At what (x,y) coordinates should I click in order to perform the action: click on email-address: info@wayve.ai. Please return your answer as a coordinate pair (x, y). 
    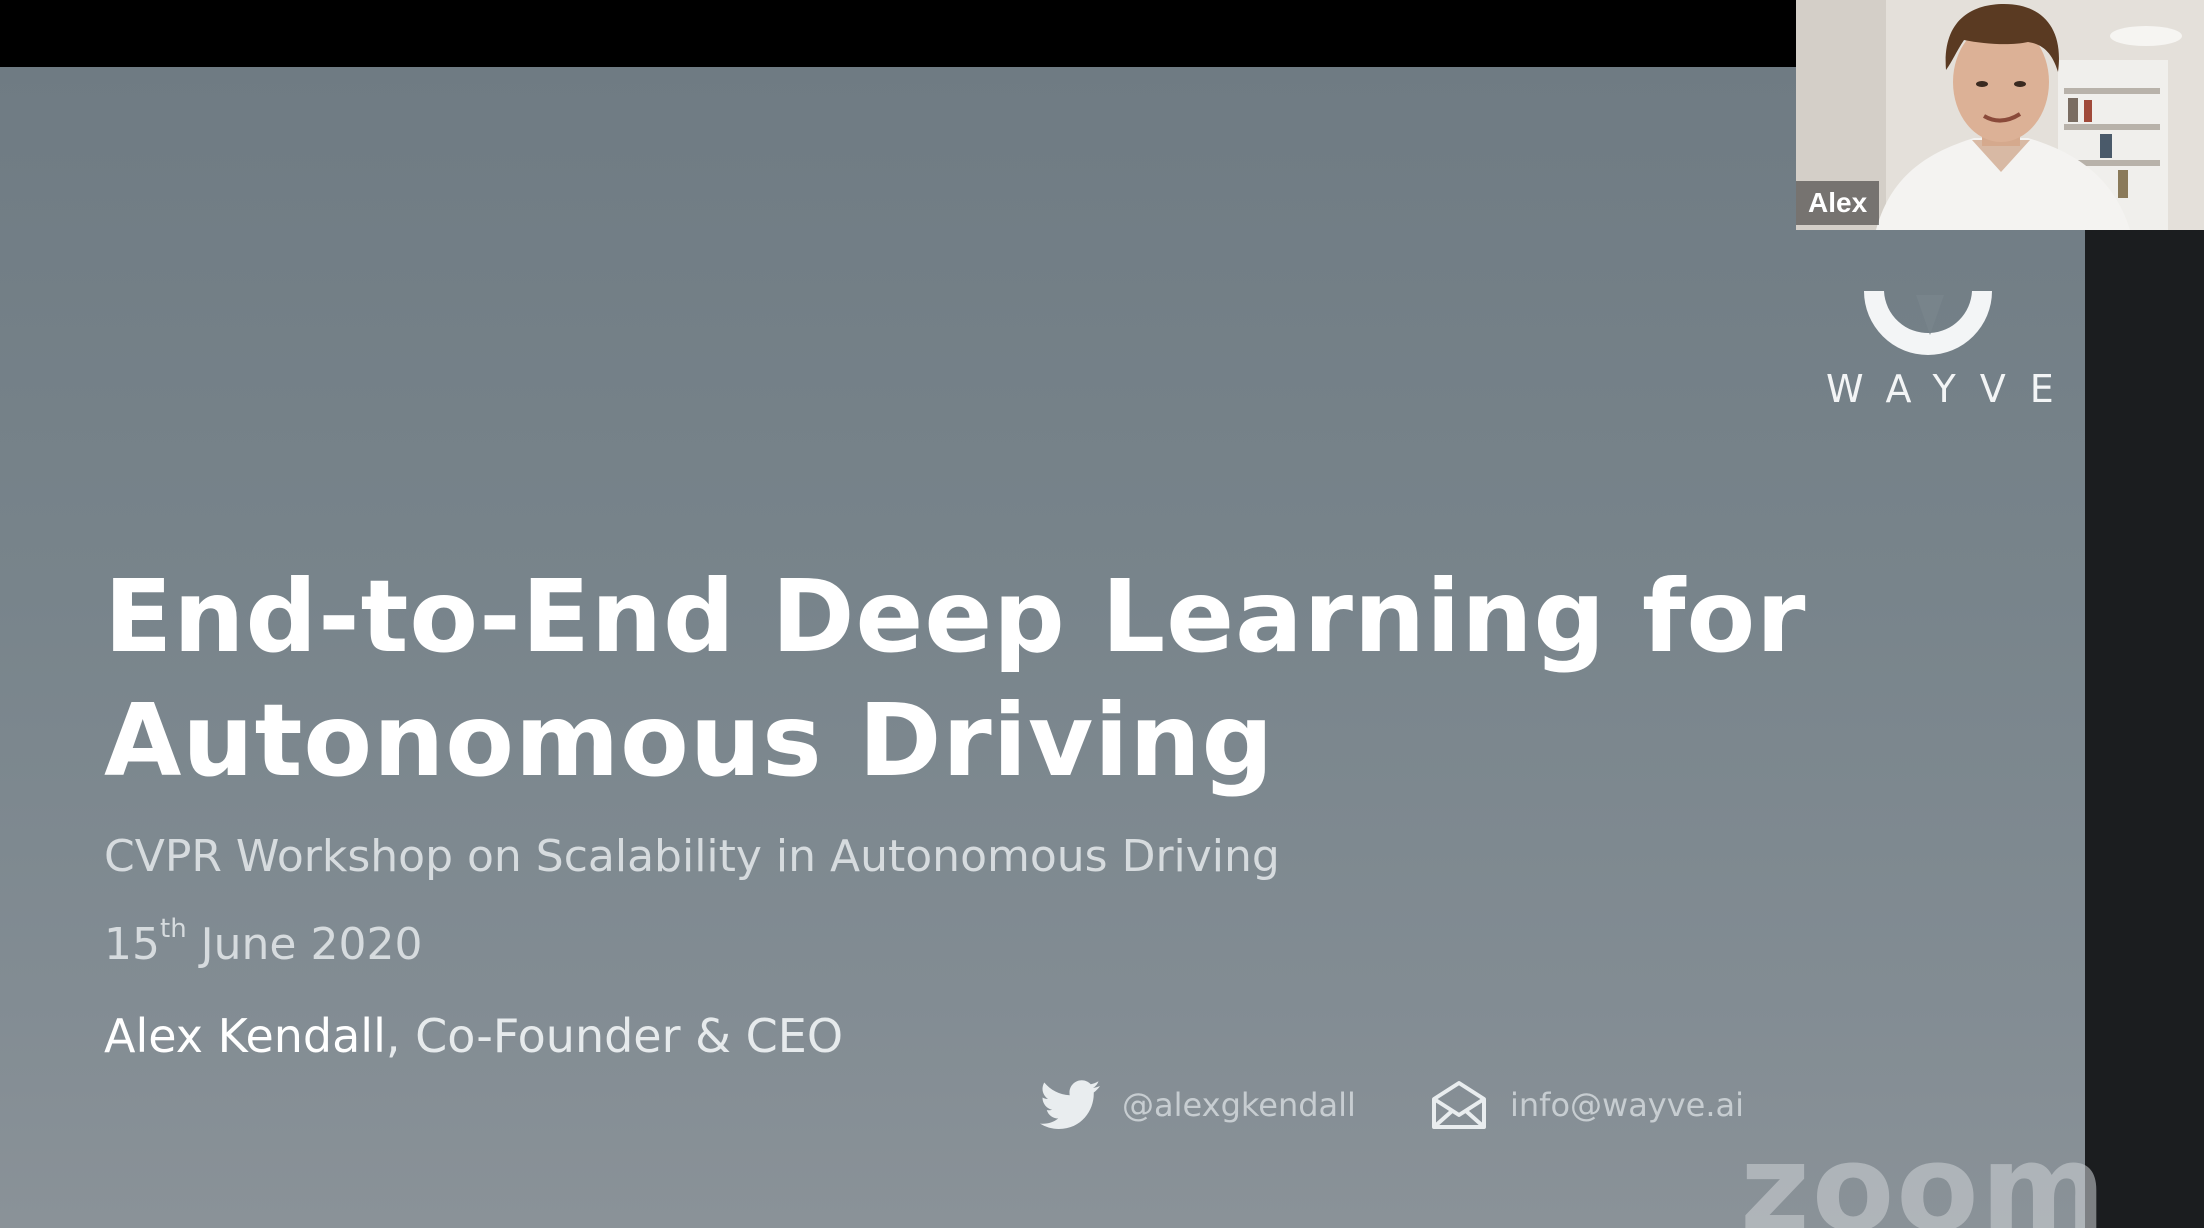
    Looking at the image, I should click on (1627, 1105).